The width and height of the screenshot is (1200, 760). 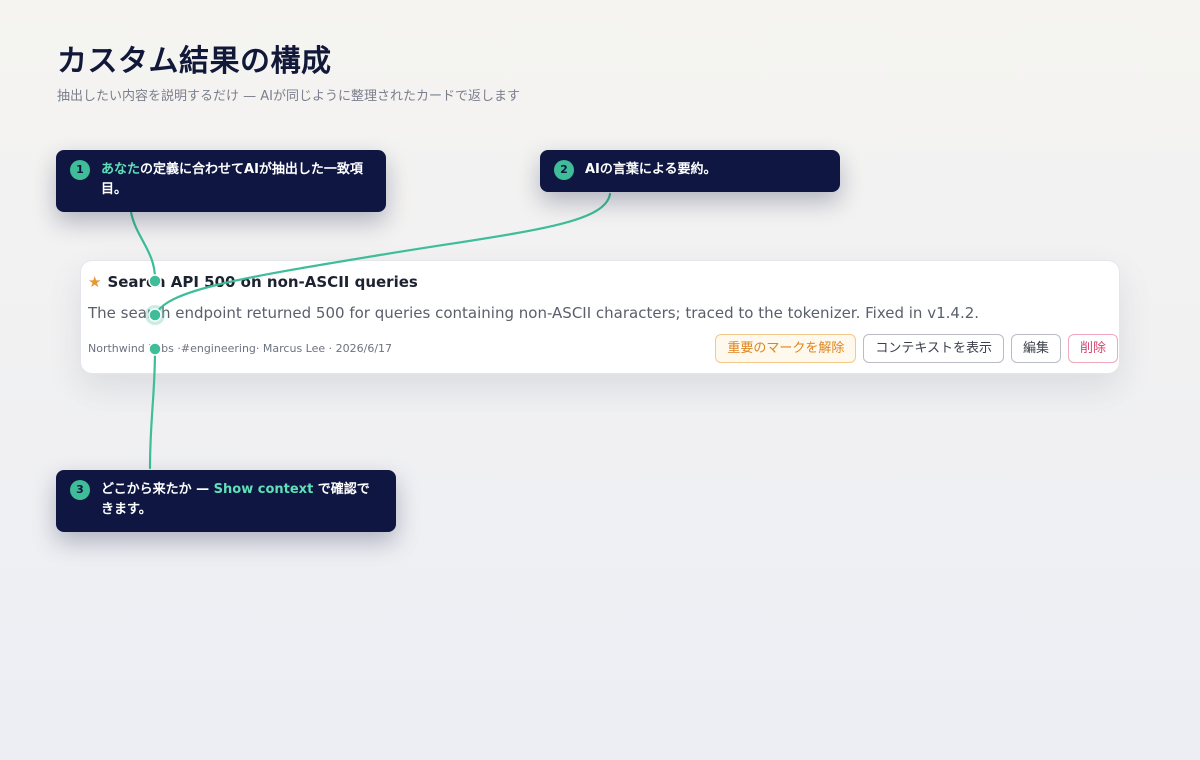 What do you see at coordinates (121, 169) in the screenshot?
I see `callout-highlight: あなた` at bounding box center [121, 169].